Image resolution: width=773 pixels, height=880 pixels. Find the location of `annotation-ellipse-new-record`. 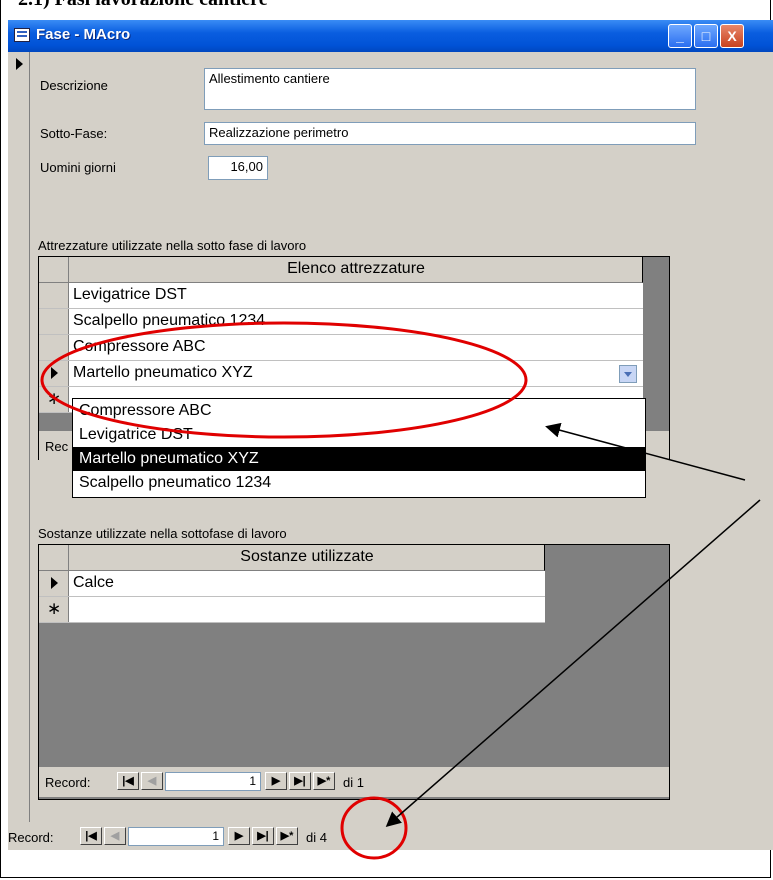

annotation-ellipse-new-record is located at coordinates (374, 828).